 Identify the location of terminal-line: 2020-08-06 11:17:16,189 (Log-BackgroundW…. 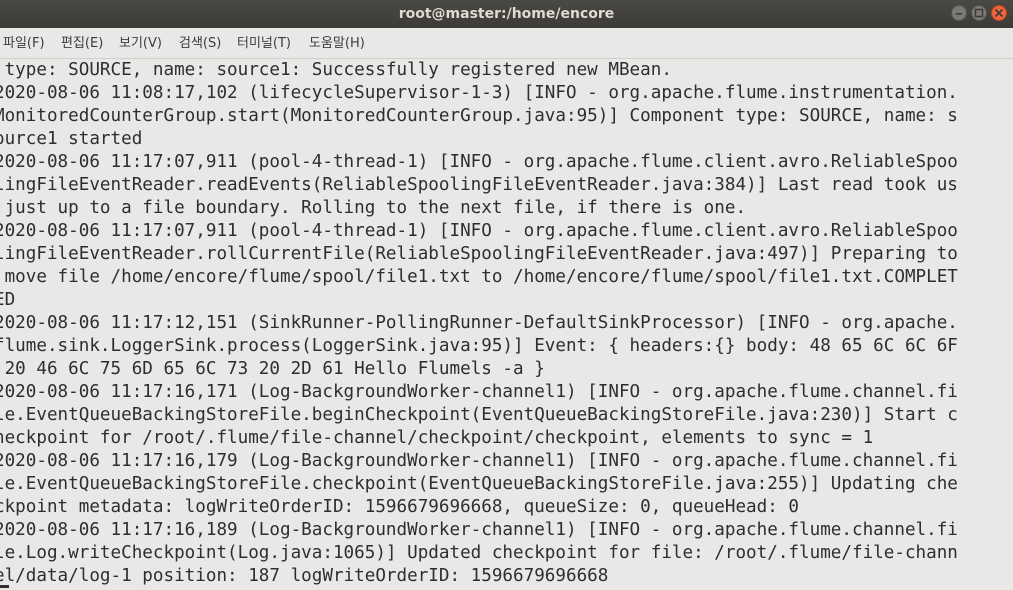
(479, 530).